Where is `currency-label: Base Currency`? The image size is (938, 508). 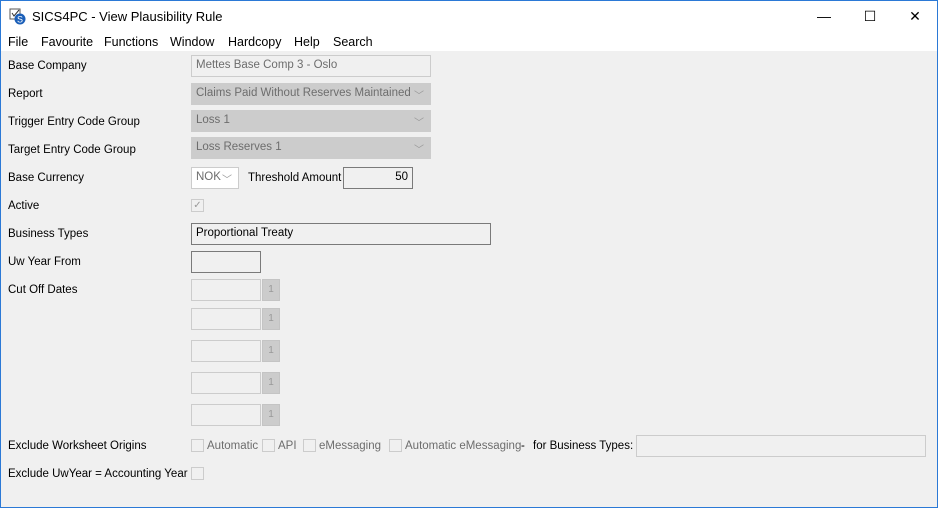
currency-label: Base Currency is located at coordinates (46, 178).